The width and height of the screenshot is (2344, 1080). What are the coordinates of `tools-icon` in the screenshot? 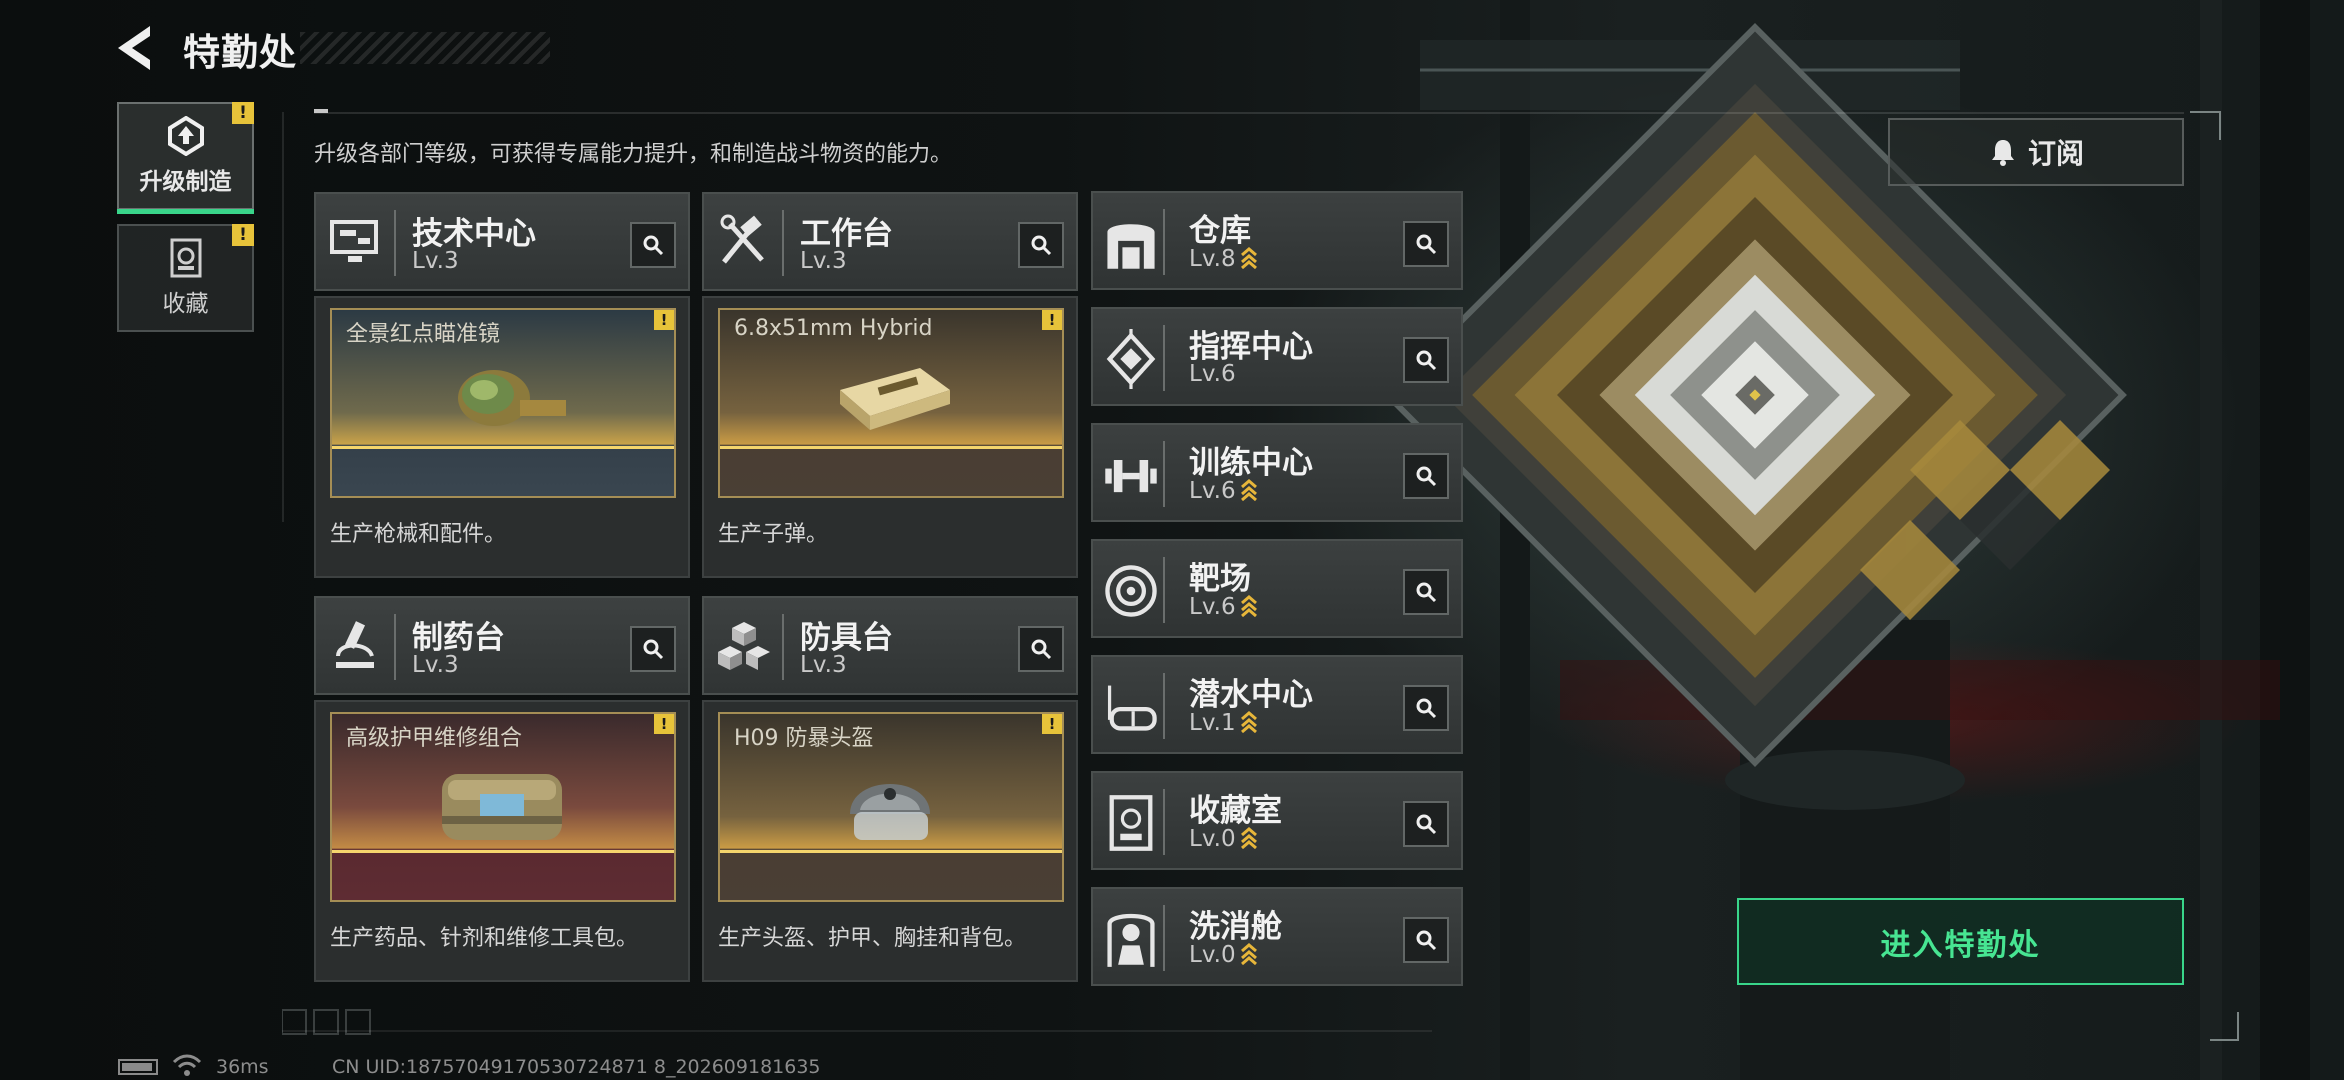 It's located at (742, 239).